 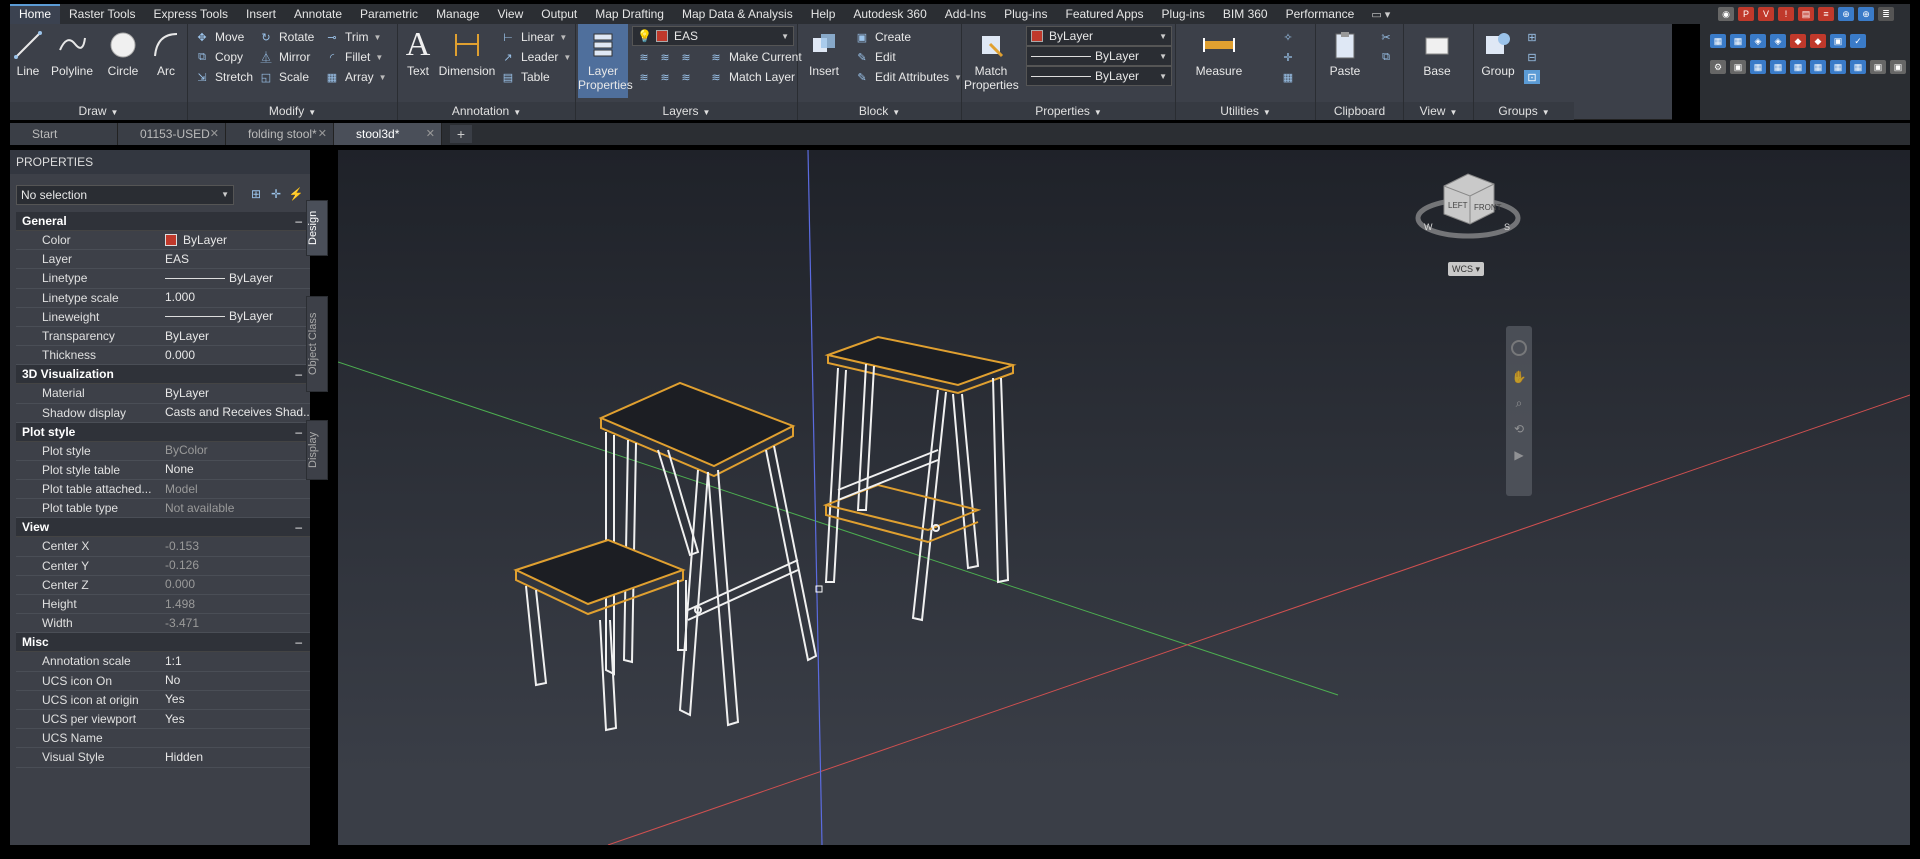 What do you see at coordinates (317, 228) in the screenshot?
I see `tab-design: Design` at bounding box center [317, 228].